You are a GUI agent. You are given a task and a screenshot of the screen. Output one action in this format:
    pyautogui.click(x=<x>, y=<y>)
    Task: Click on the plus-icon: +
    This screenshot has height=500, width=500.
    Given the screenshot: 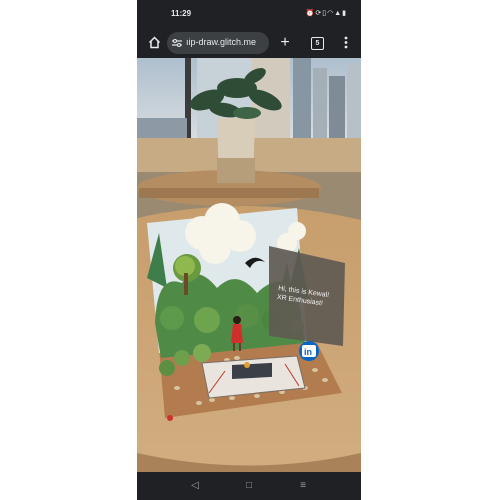 What is the action you would take?
    pyautogui.click(x=285, y=42)
    